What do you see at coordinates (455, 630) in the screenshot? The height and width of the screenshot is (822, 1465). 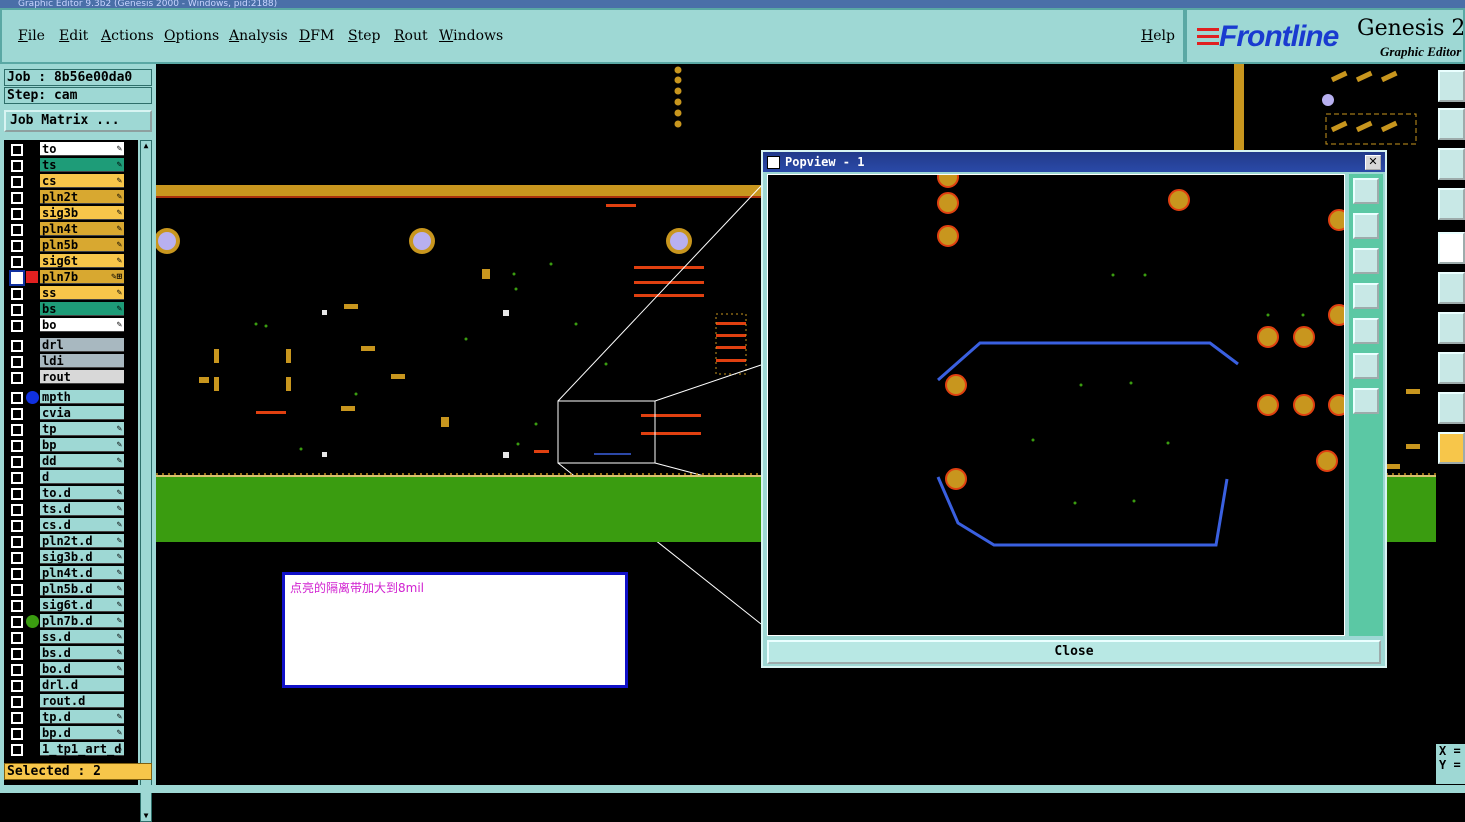 I see `annotation-note: 点亮的隔离带加大到8mil` at bounding box center [455, 630].